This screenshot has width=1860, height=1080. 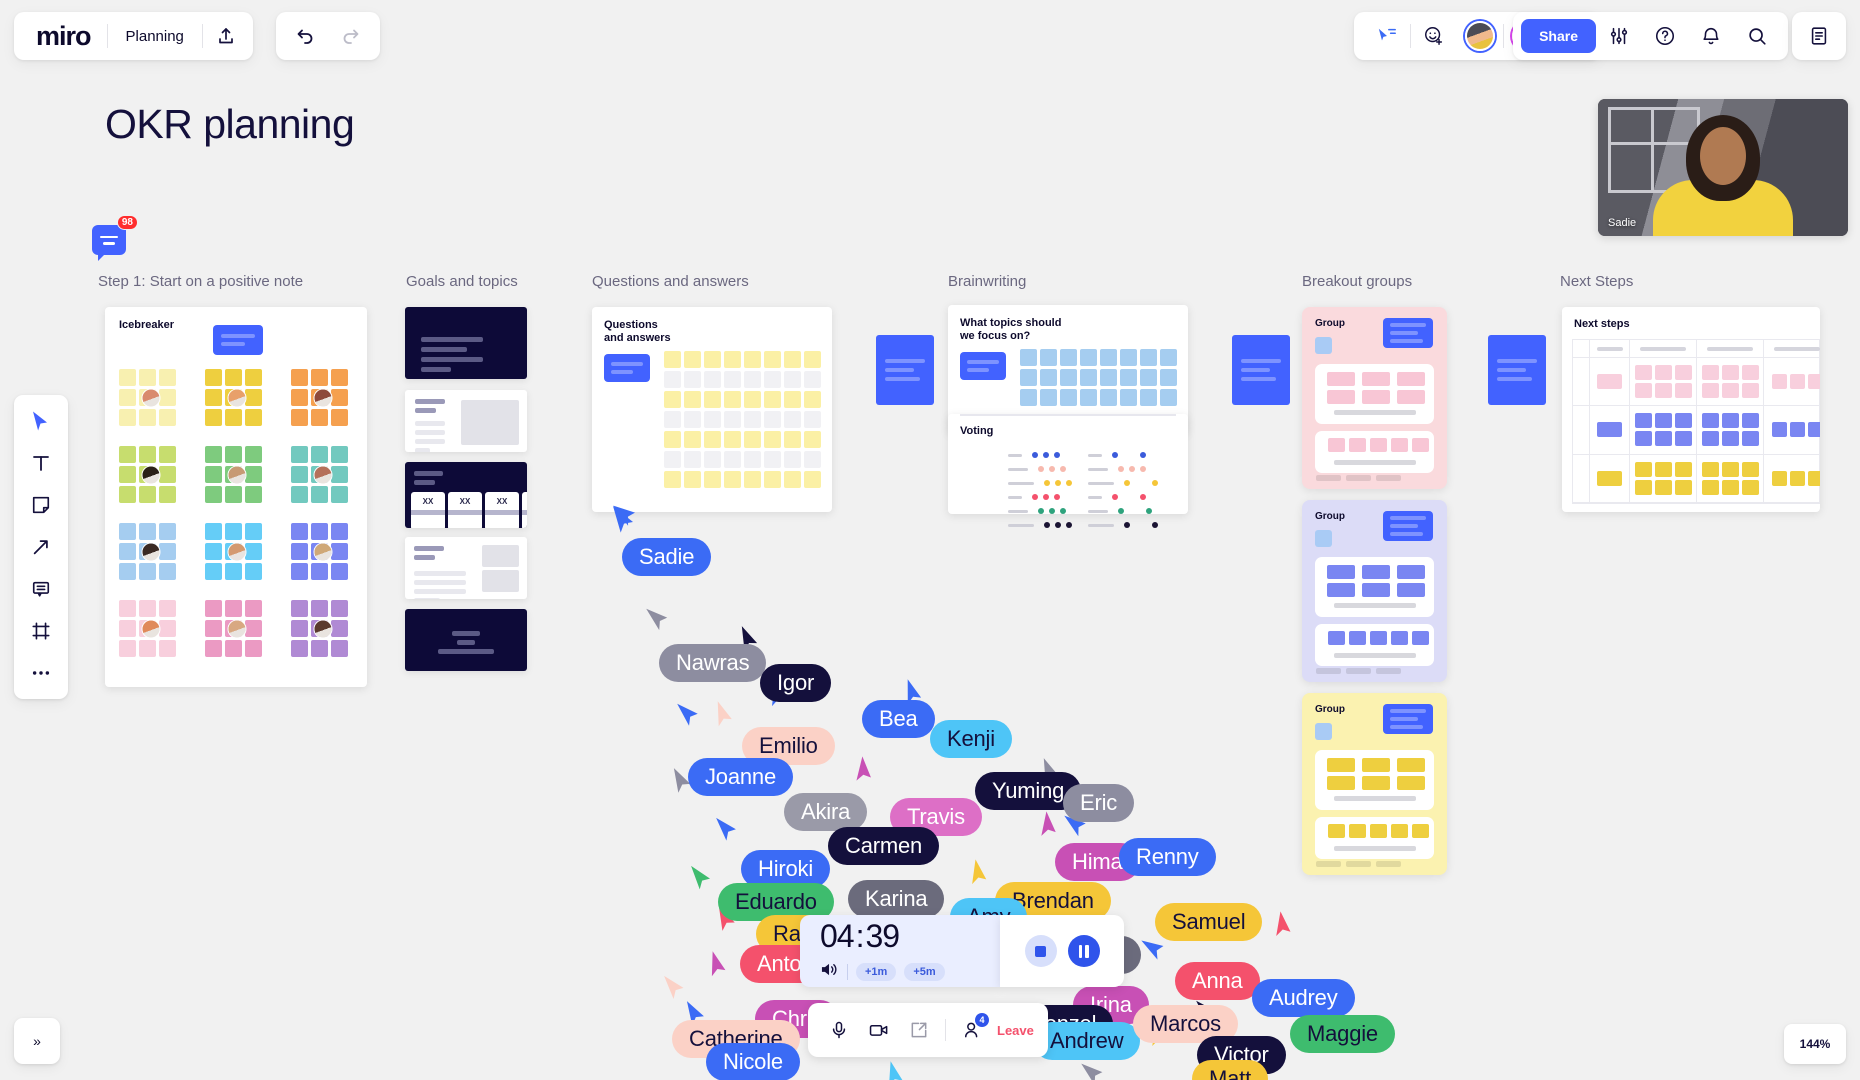 I want to click on icebreaker-sticky-grid, so click(x=237, y=513).